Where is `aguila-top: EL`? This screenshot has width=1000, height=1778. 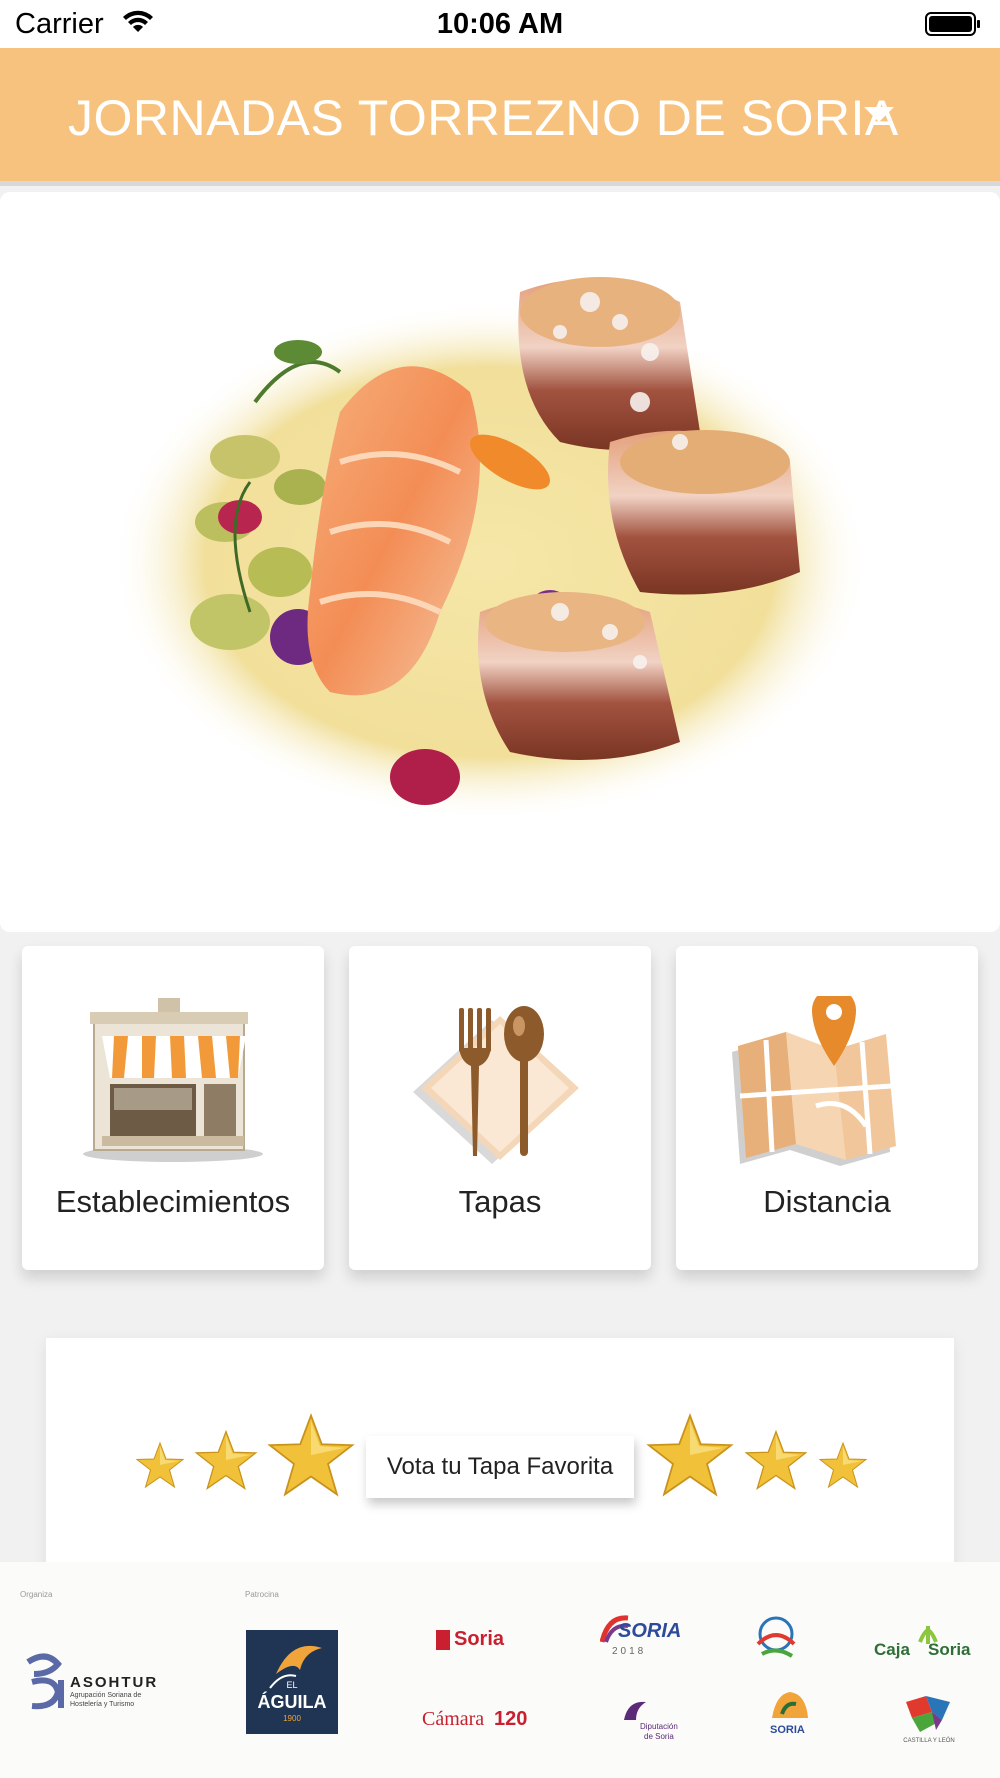 aguila-top: EL is located at coordinates (292, 1685).